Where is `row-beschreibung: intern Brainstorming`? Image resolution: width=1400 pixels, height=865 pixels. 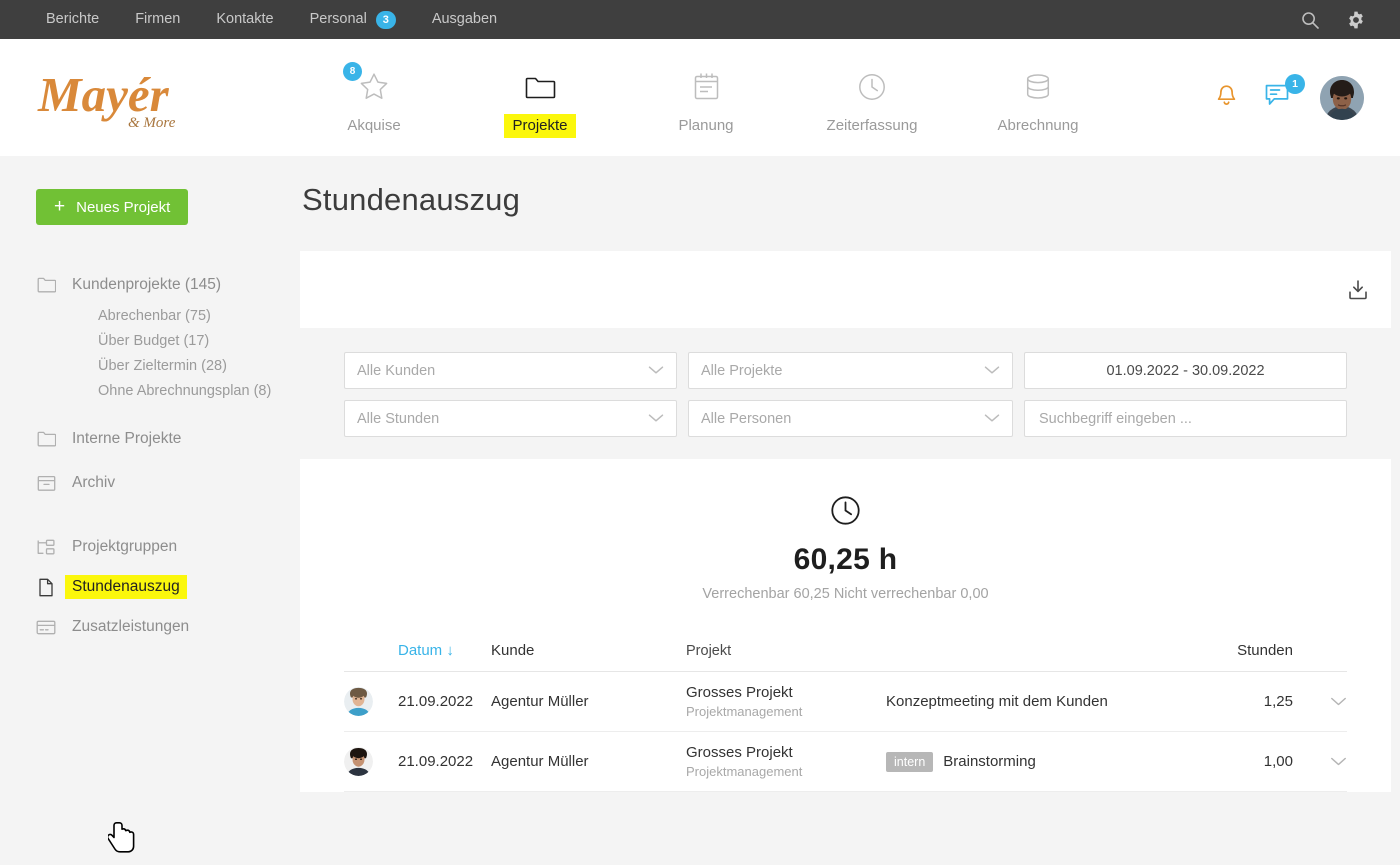 row-beschreibung: intern Brainstorming is located at coordinates (1050, 761).